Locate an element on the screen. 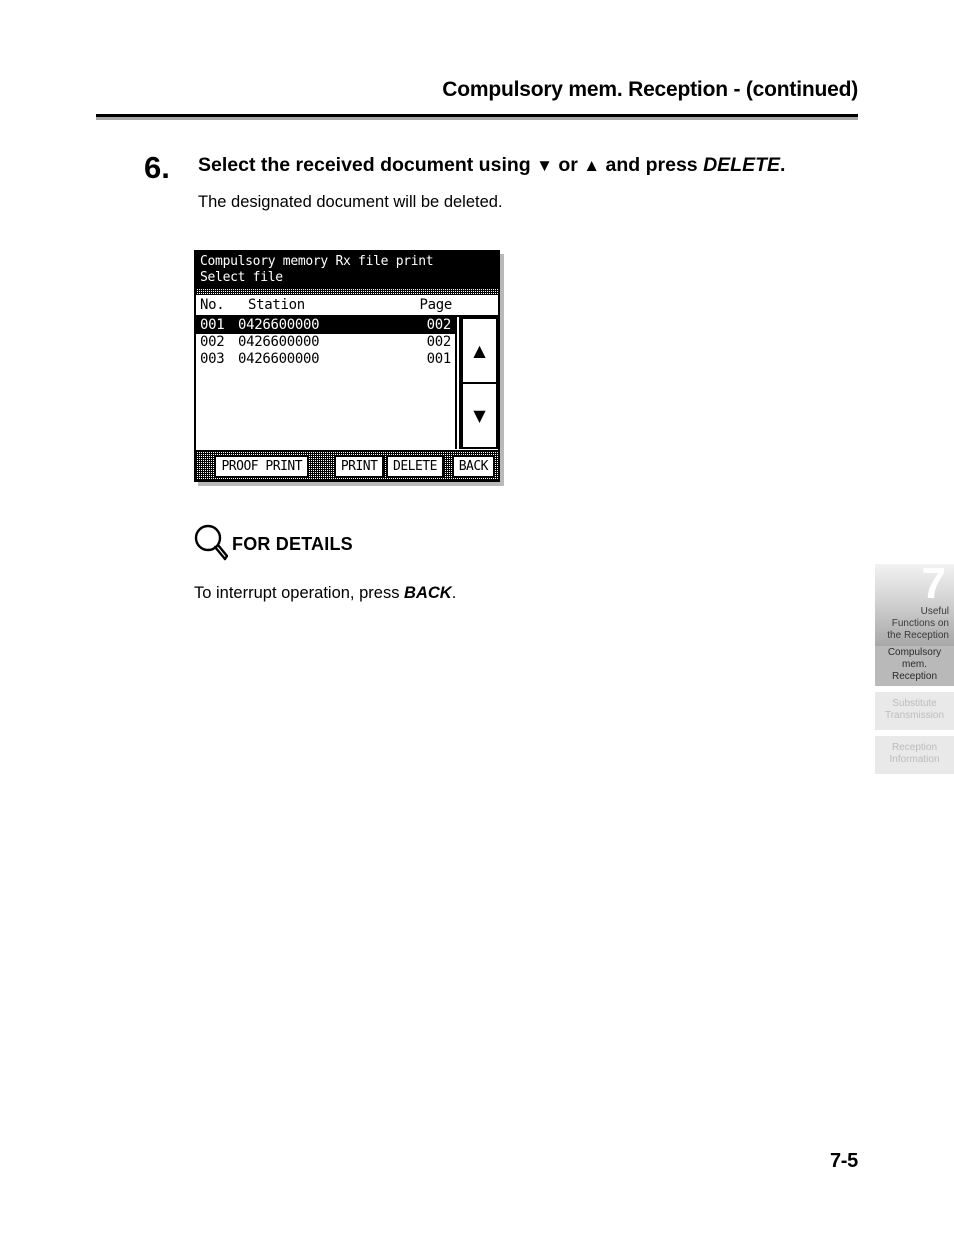 The height and width of the screenshot is (1235, 954). side-tab-reception-information: Reception Information is located at coordinates (914, 755).